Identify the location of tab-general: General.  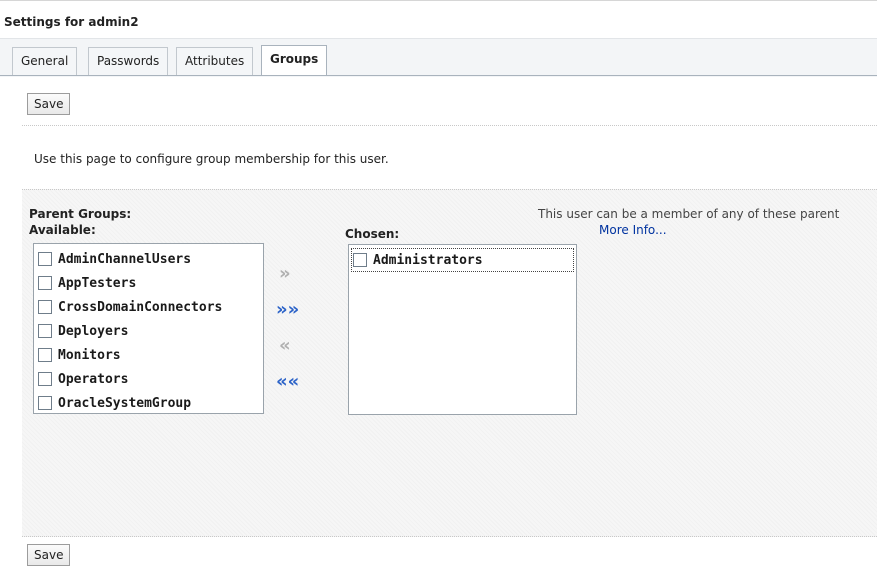
(45, 61).